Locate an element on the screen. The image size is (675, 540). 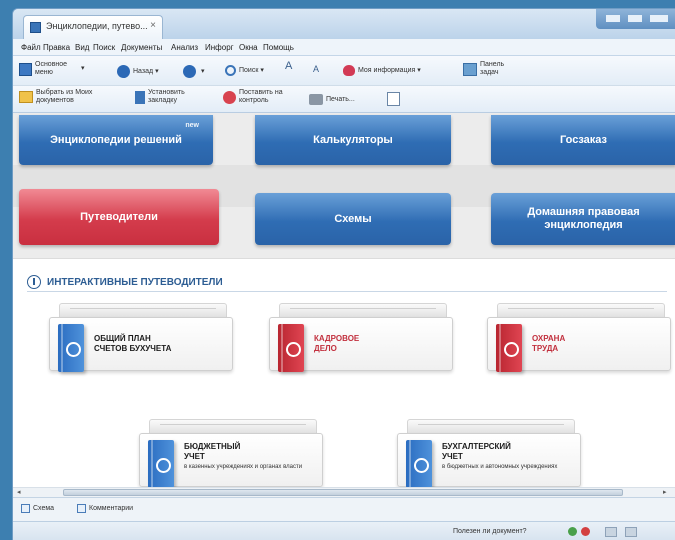
put-control-button: Поставить на контроль is located at coordinates (263, 97).